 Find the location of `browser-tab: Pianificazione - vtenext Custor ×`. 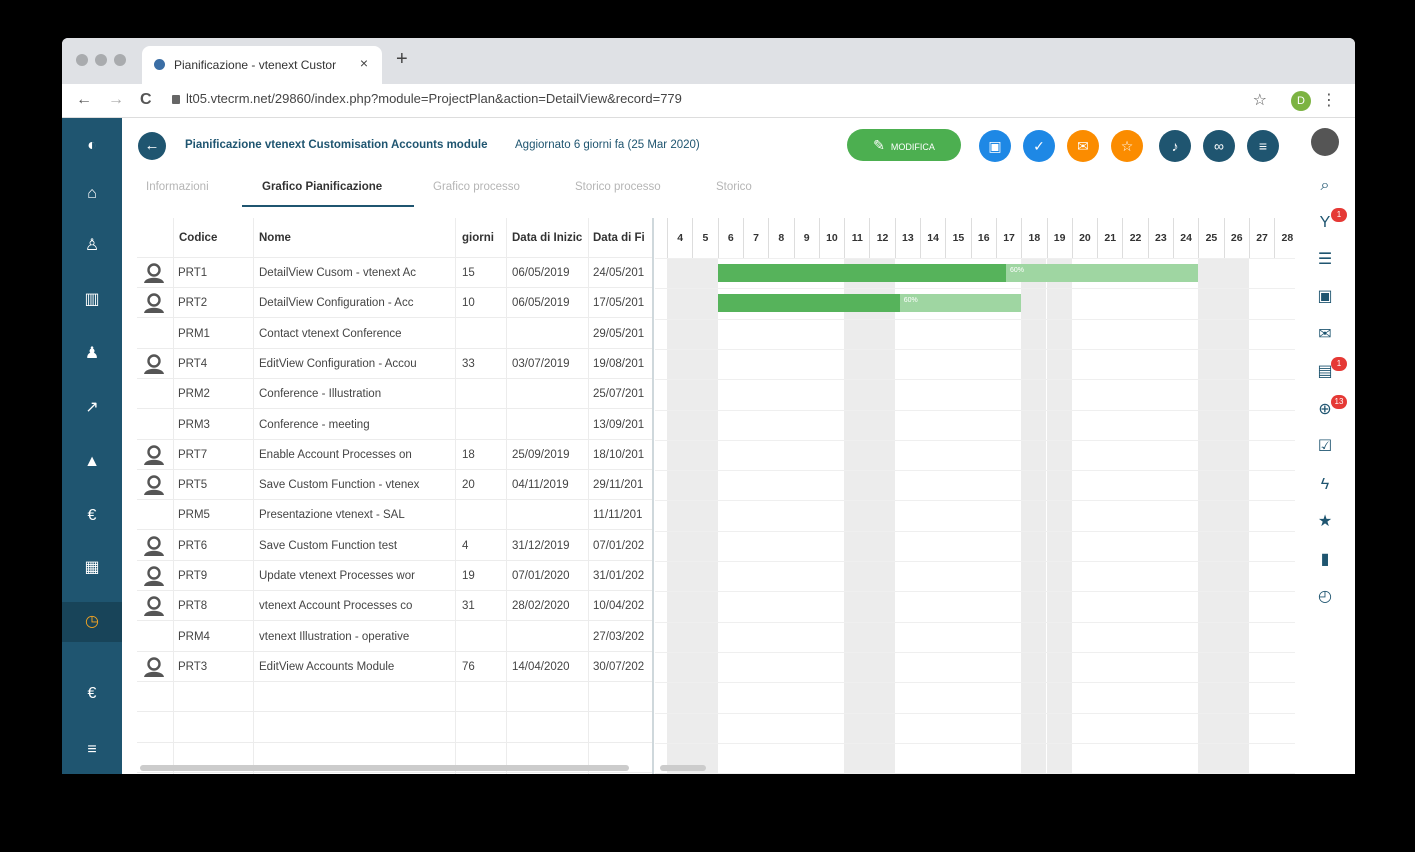

browser-tab: Pianificazione - vtenext Custor × is located at coordinates (262, 65).